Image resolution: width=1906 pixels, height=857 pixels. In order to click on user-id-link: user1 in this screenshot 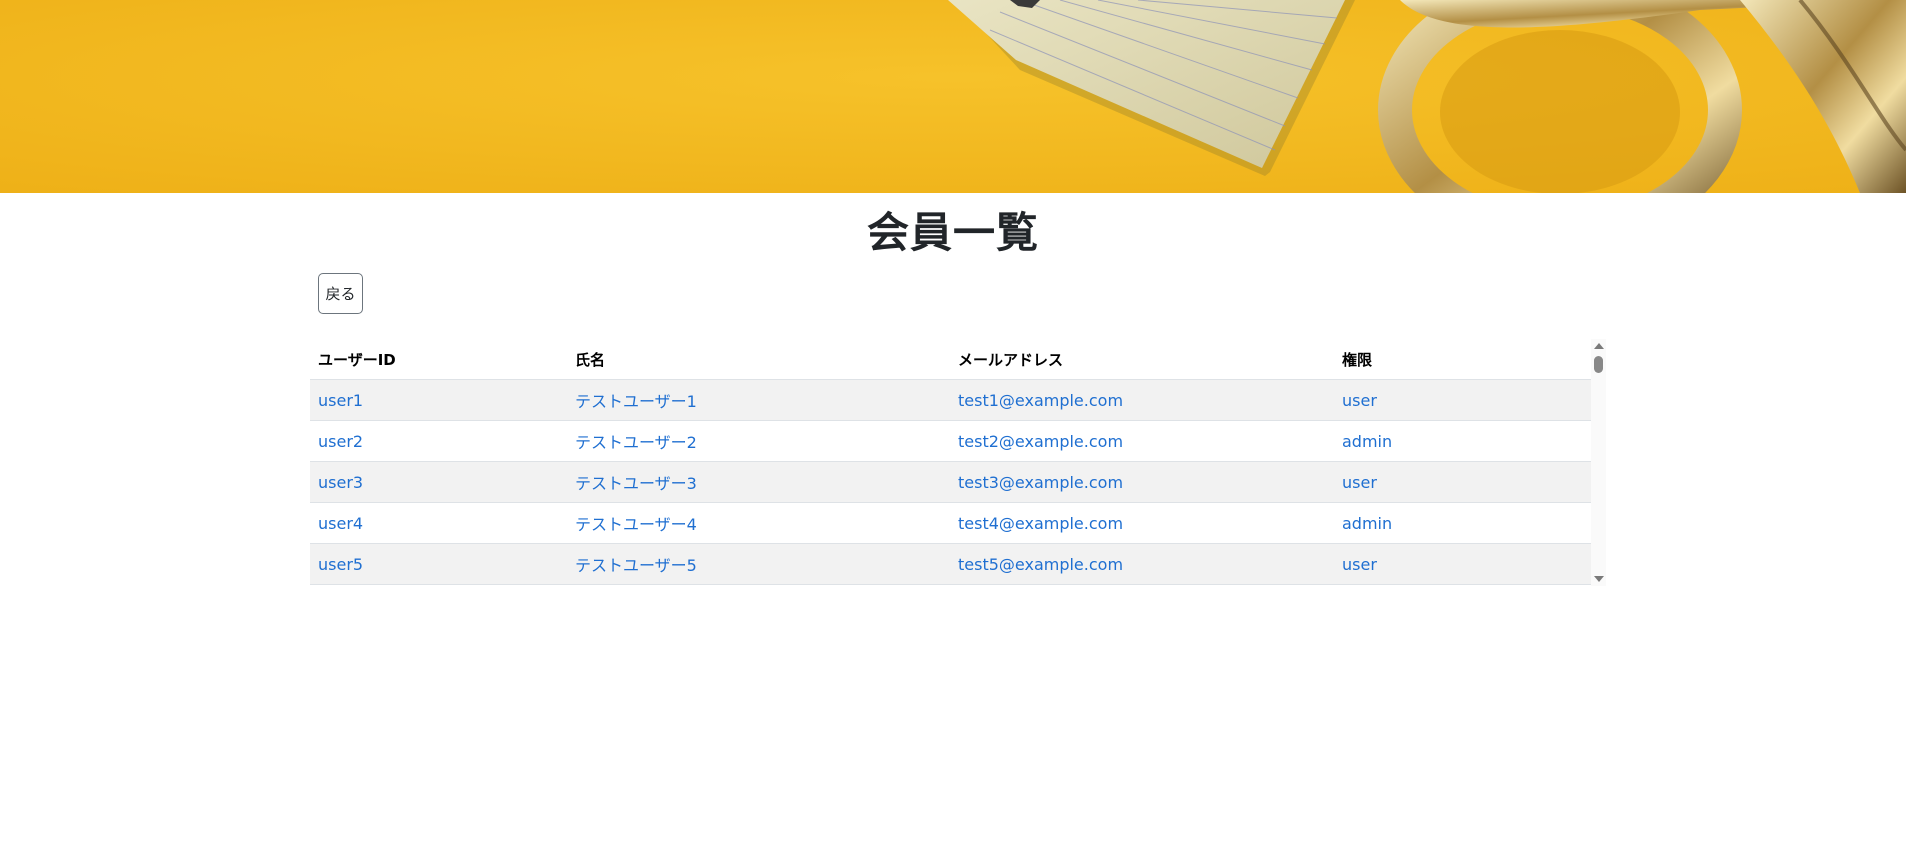, I will do `click(340, 400)`.